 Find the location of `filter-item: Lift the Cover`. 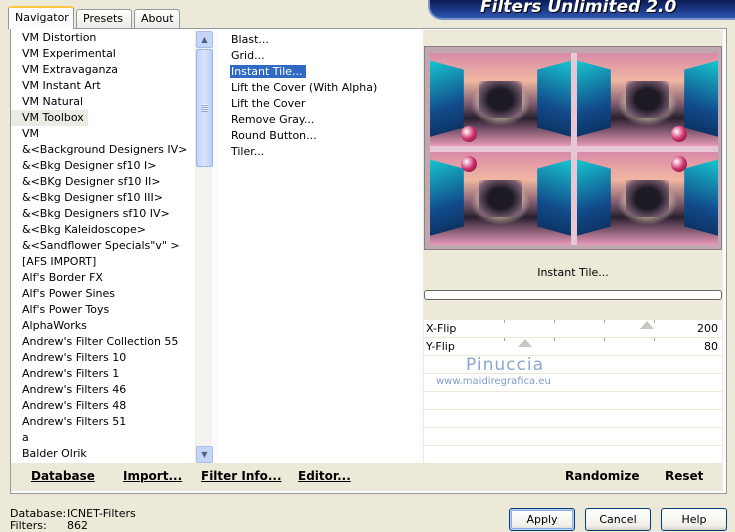

filter-item: Lift the Cover is located at coordinates (318, 104).